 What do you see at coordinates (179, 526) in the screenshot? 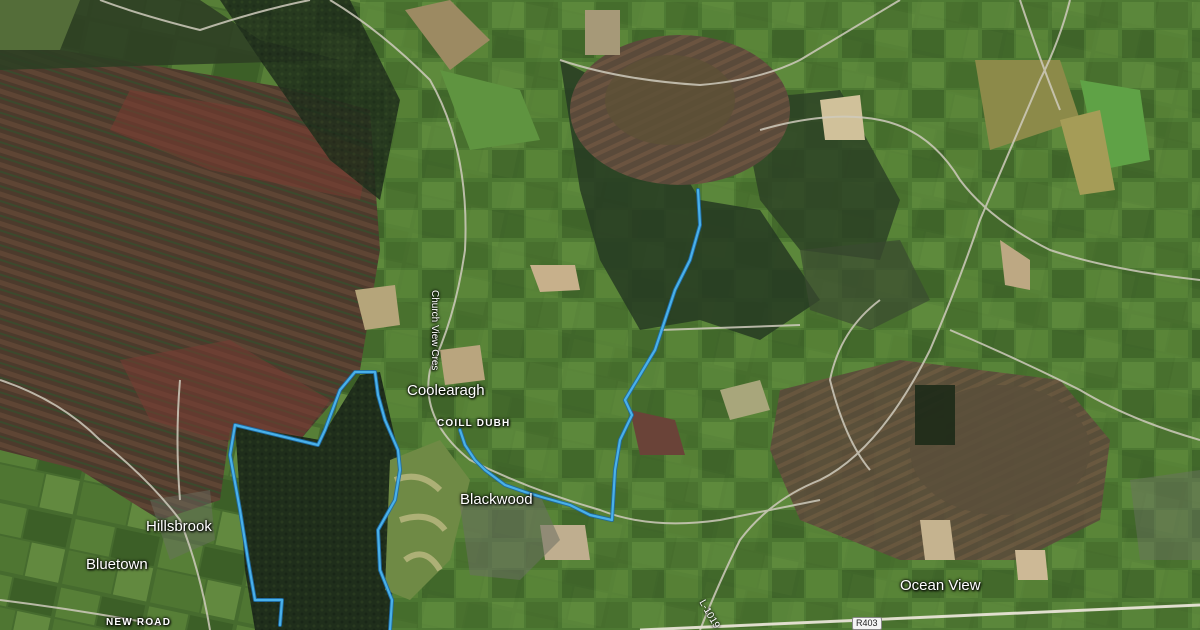
I see `place-label-hillsbrook: Hillsbrook` at bounding box center [179, 526].